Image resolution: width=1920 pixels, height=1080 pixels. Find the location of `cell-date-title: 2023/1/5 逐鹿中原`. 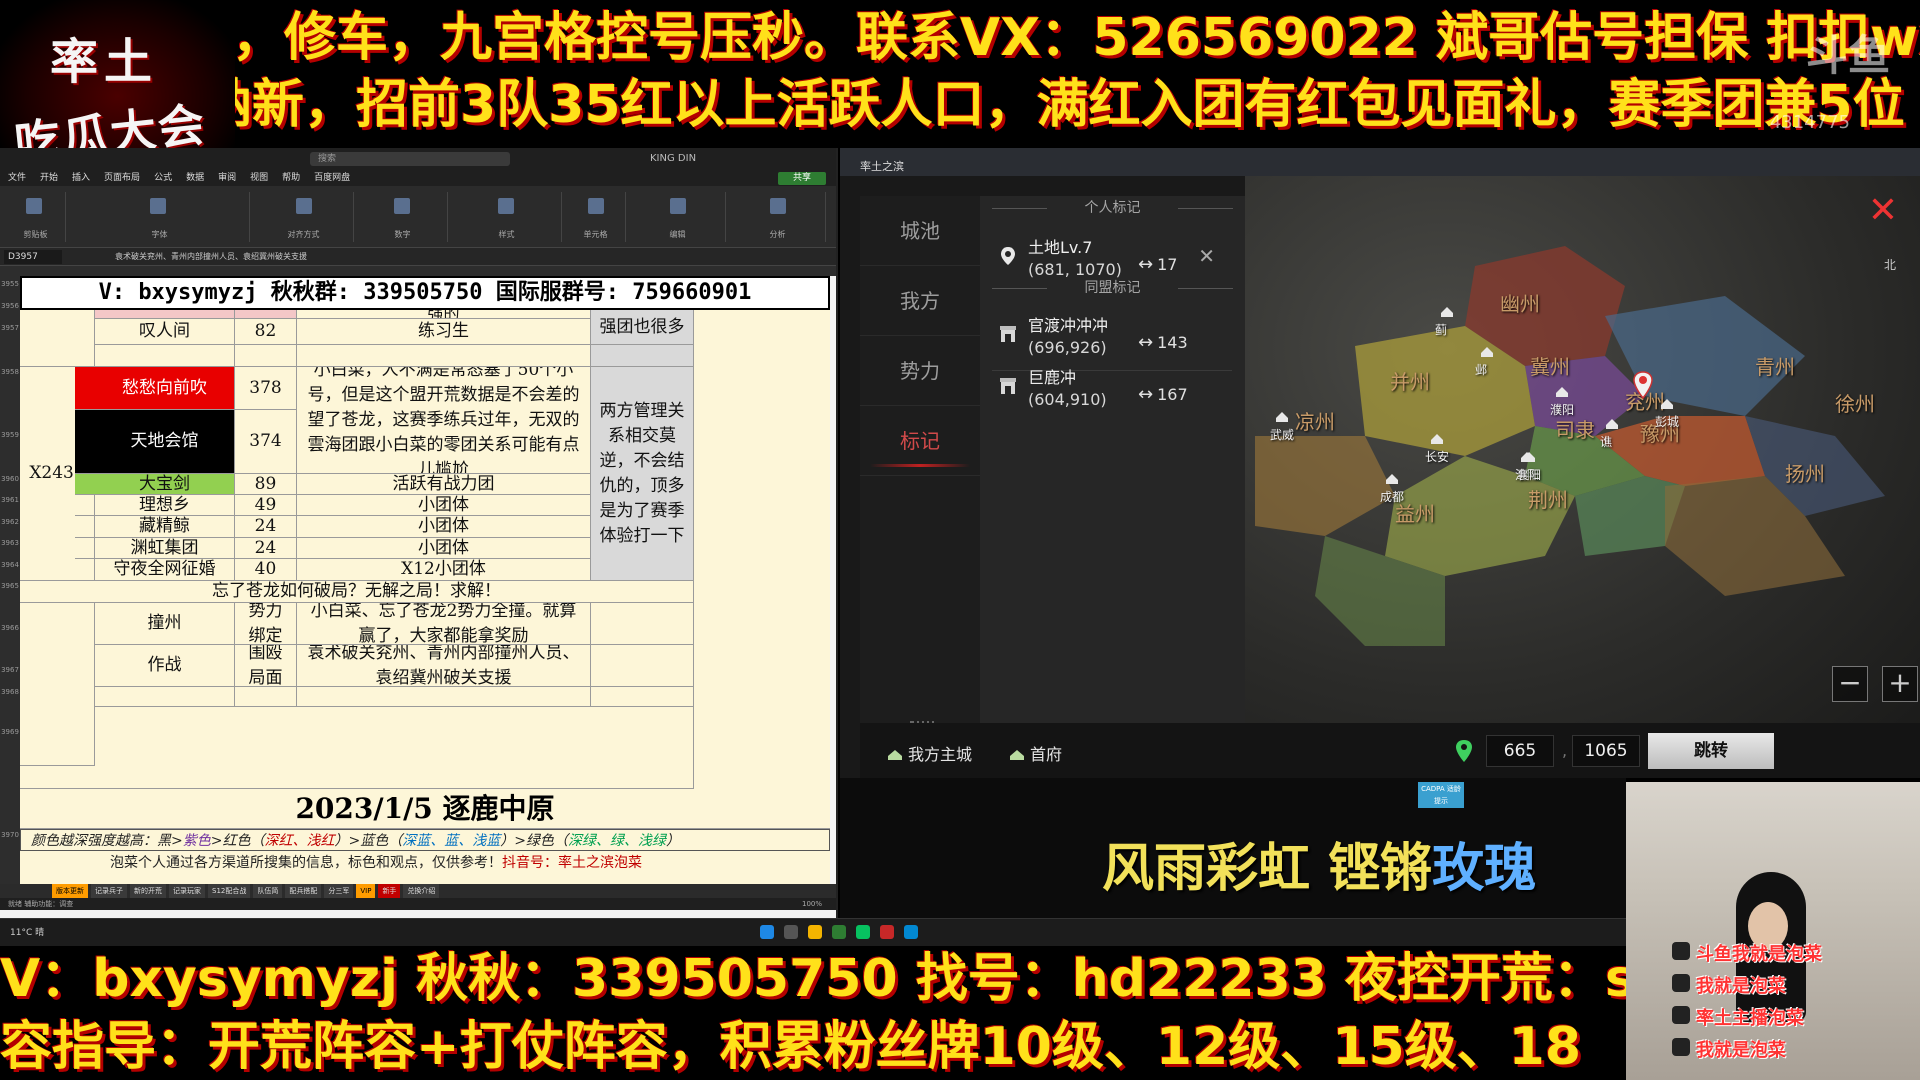

cell-date-title: 2023/1/5 逐鹿中原 is located at coordinates (425, 809).